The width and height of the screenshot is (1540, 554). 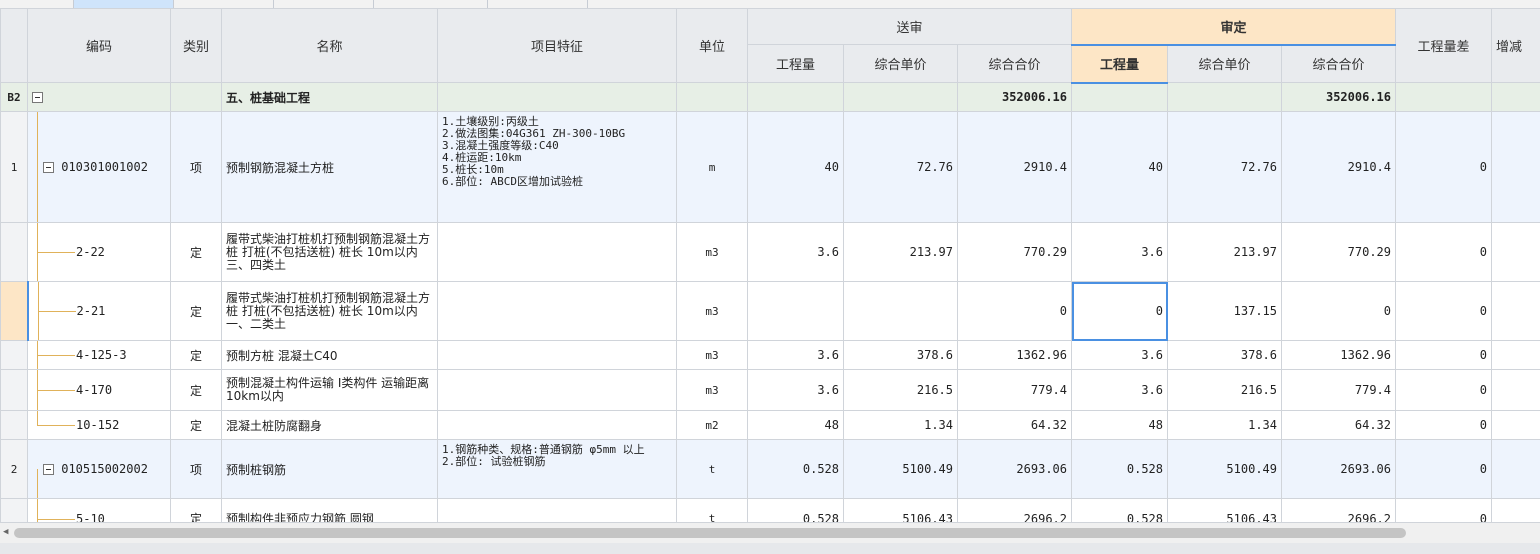 What do you see at coordinates (1233, 27) in the screenshot?
I see `header-shending: 审定` at bounding box center [1233, 27].